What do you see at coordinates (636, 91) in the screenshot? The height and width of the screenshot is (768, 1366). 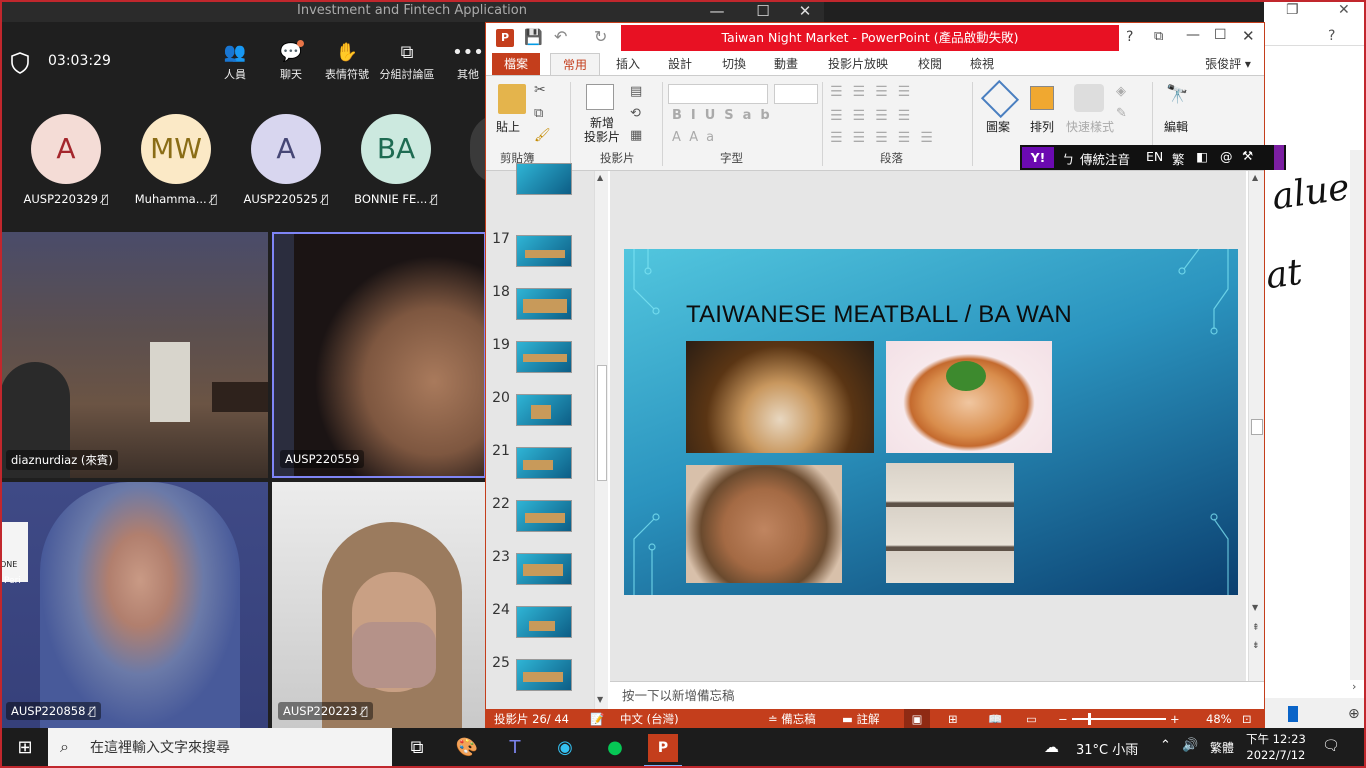 I see `layout-icon: ▤` at bounding box center [636, 91].